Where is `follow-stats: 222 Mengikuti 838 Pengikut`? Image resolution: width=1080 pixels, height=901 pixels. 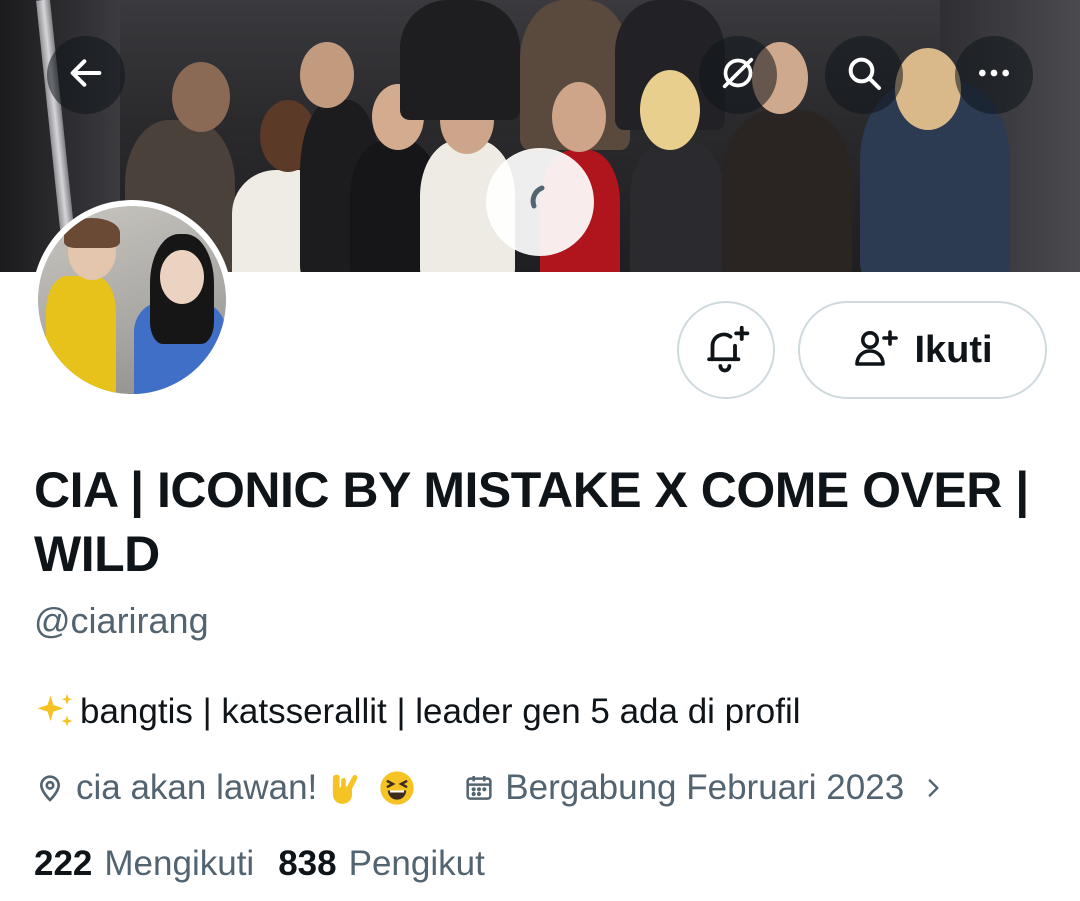 follow-stats: 222 Mengikuti 838 Pengikut is located at coordinates (259, 864).